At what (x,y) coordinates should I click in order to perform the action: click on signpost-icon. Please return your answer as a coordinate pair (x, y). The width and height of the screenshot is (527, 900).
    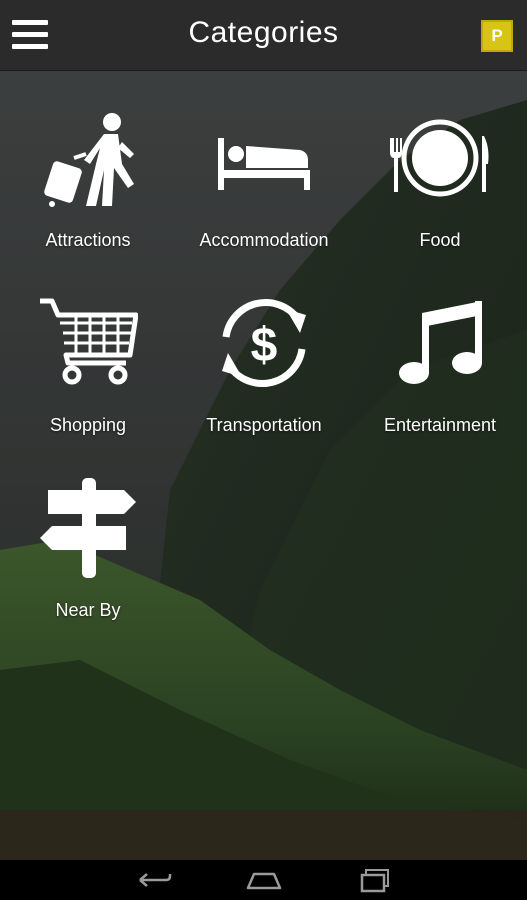
    Looking at the image, I should click on (88, 528).